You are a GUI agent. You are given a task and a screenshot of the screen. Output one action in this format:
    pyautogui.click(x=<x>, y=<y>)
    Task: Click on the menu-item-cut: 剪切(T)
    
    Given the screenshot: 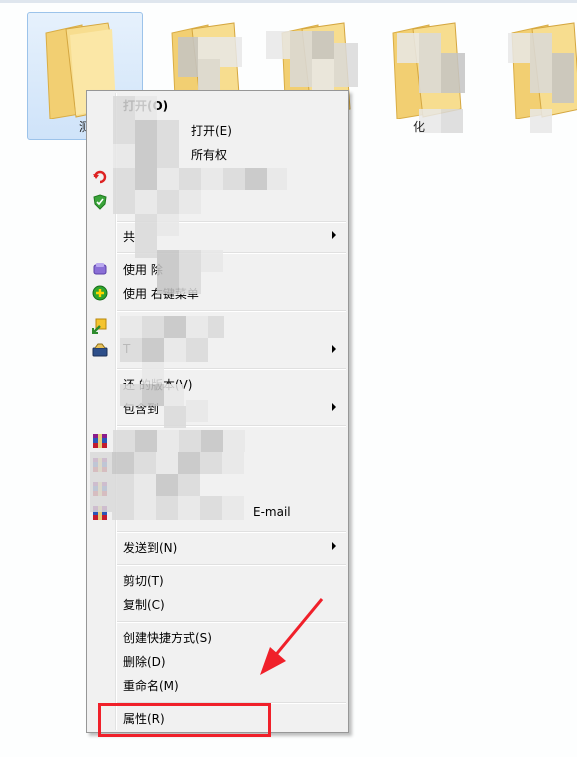 What is the action you would take?
    pyautogui.click(x=217, y=580)
    